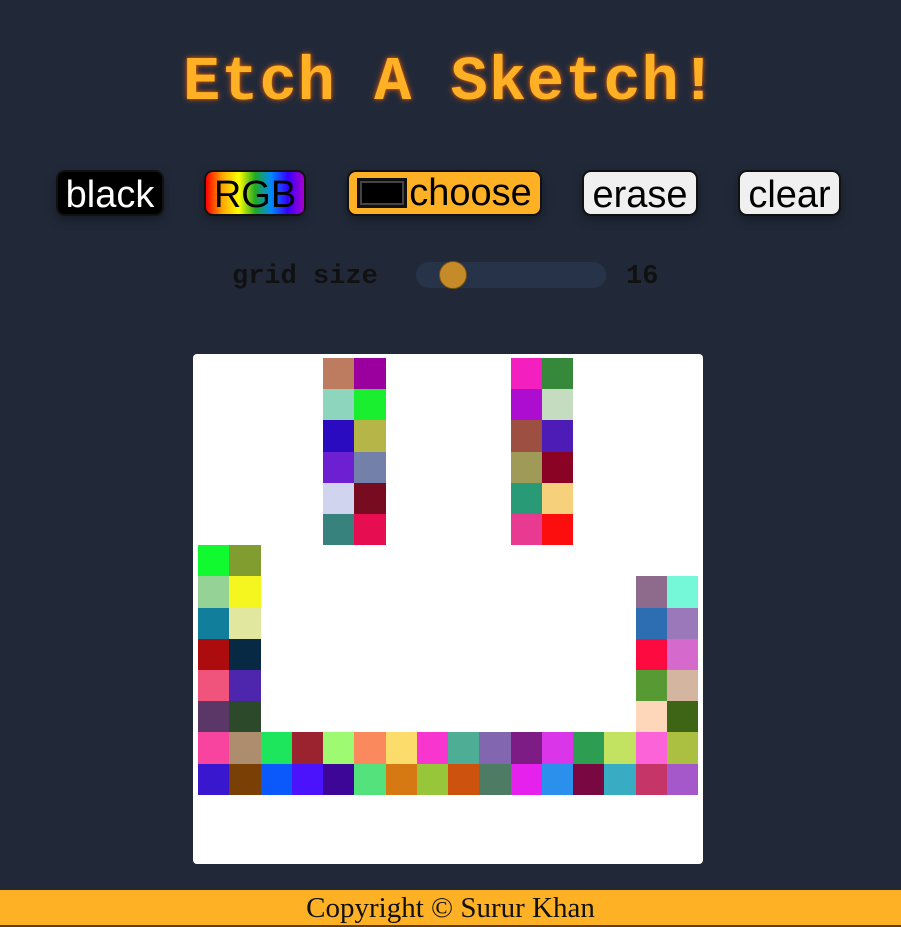 This screenshot has width=901, height=927. Describe the element at coordinates (305, 277) in the screenshot. I see `grid-size-label: grid size` at that location.